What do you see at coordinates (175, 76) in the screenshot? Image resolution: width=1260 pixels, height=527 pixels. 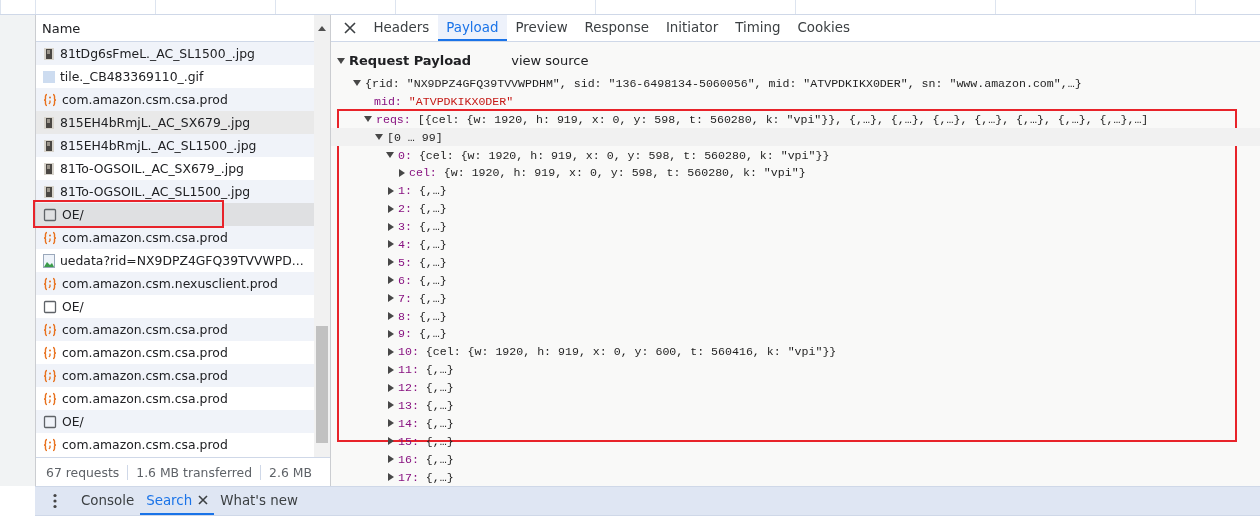 I see `request-row: tile._CB483369110_.gif` at bounding box center [175, 76].